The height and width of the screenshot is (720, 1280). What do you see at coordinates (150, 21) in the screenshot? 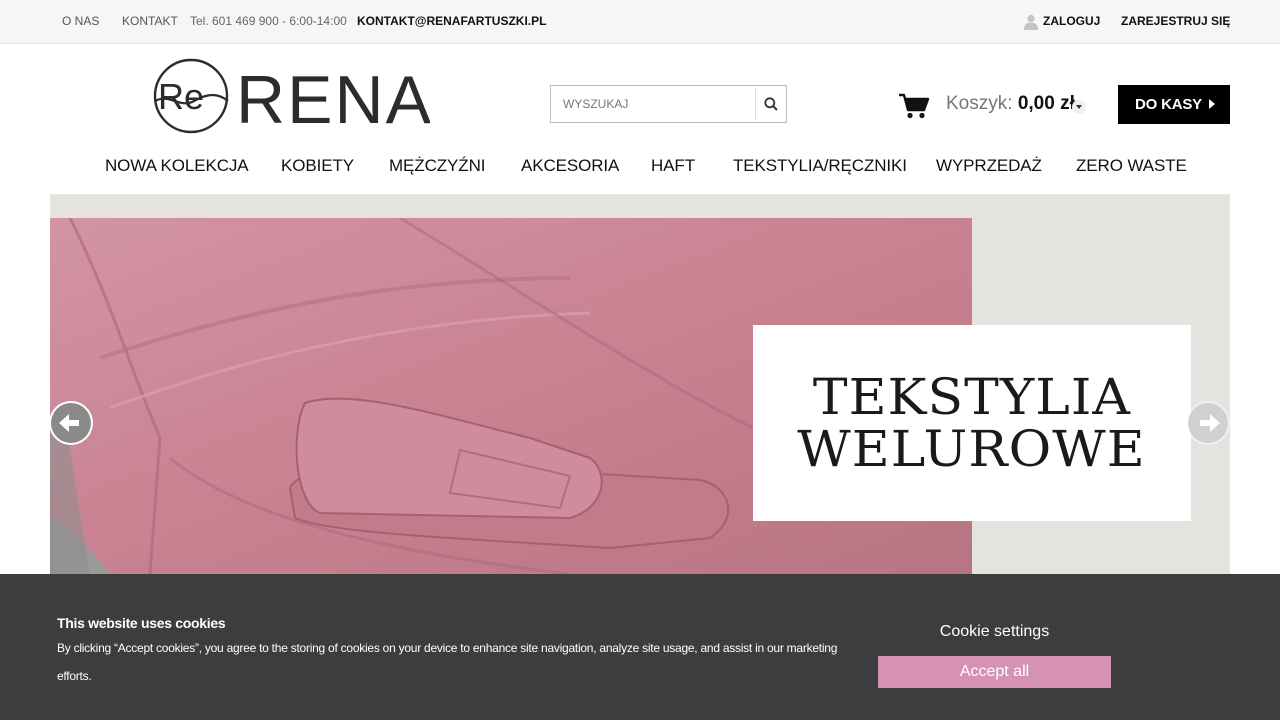
I see `contact-link: KONTAKT` at bounding box center [150, 21].